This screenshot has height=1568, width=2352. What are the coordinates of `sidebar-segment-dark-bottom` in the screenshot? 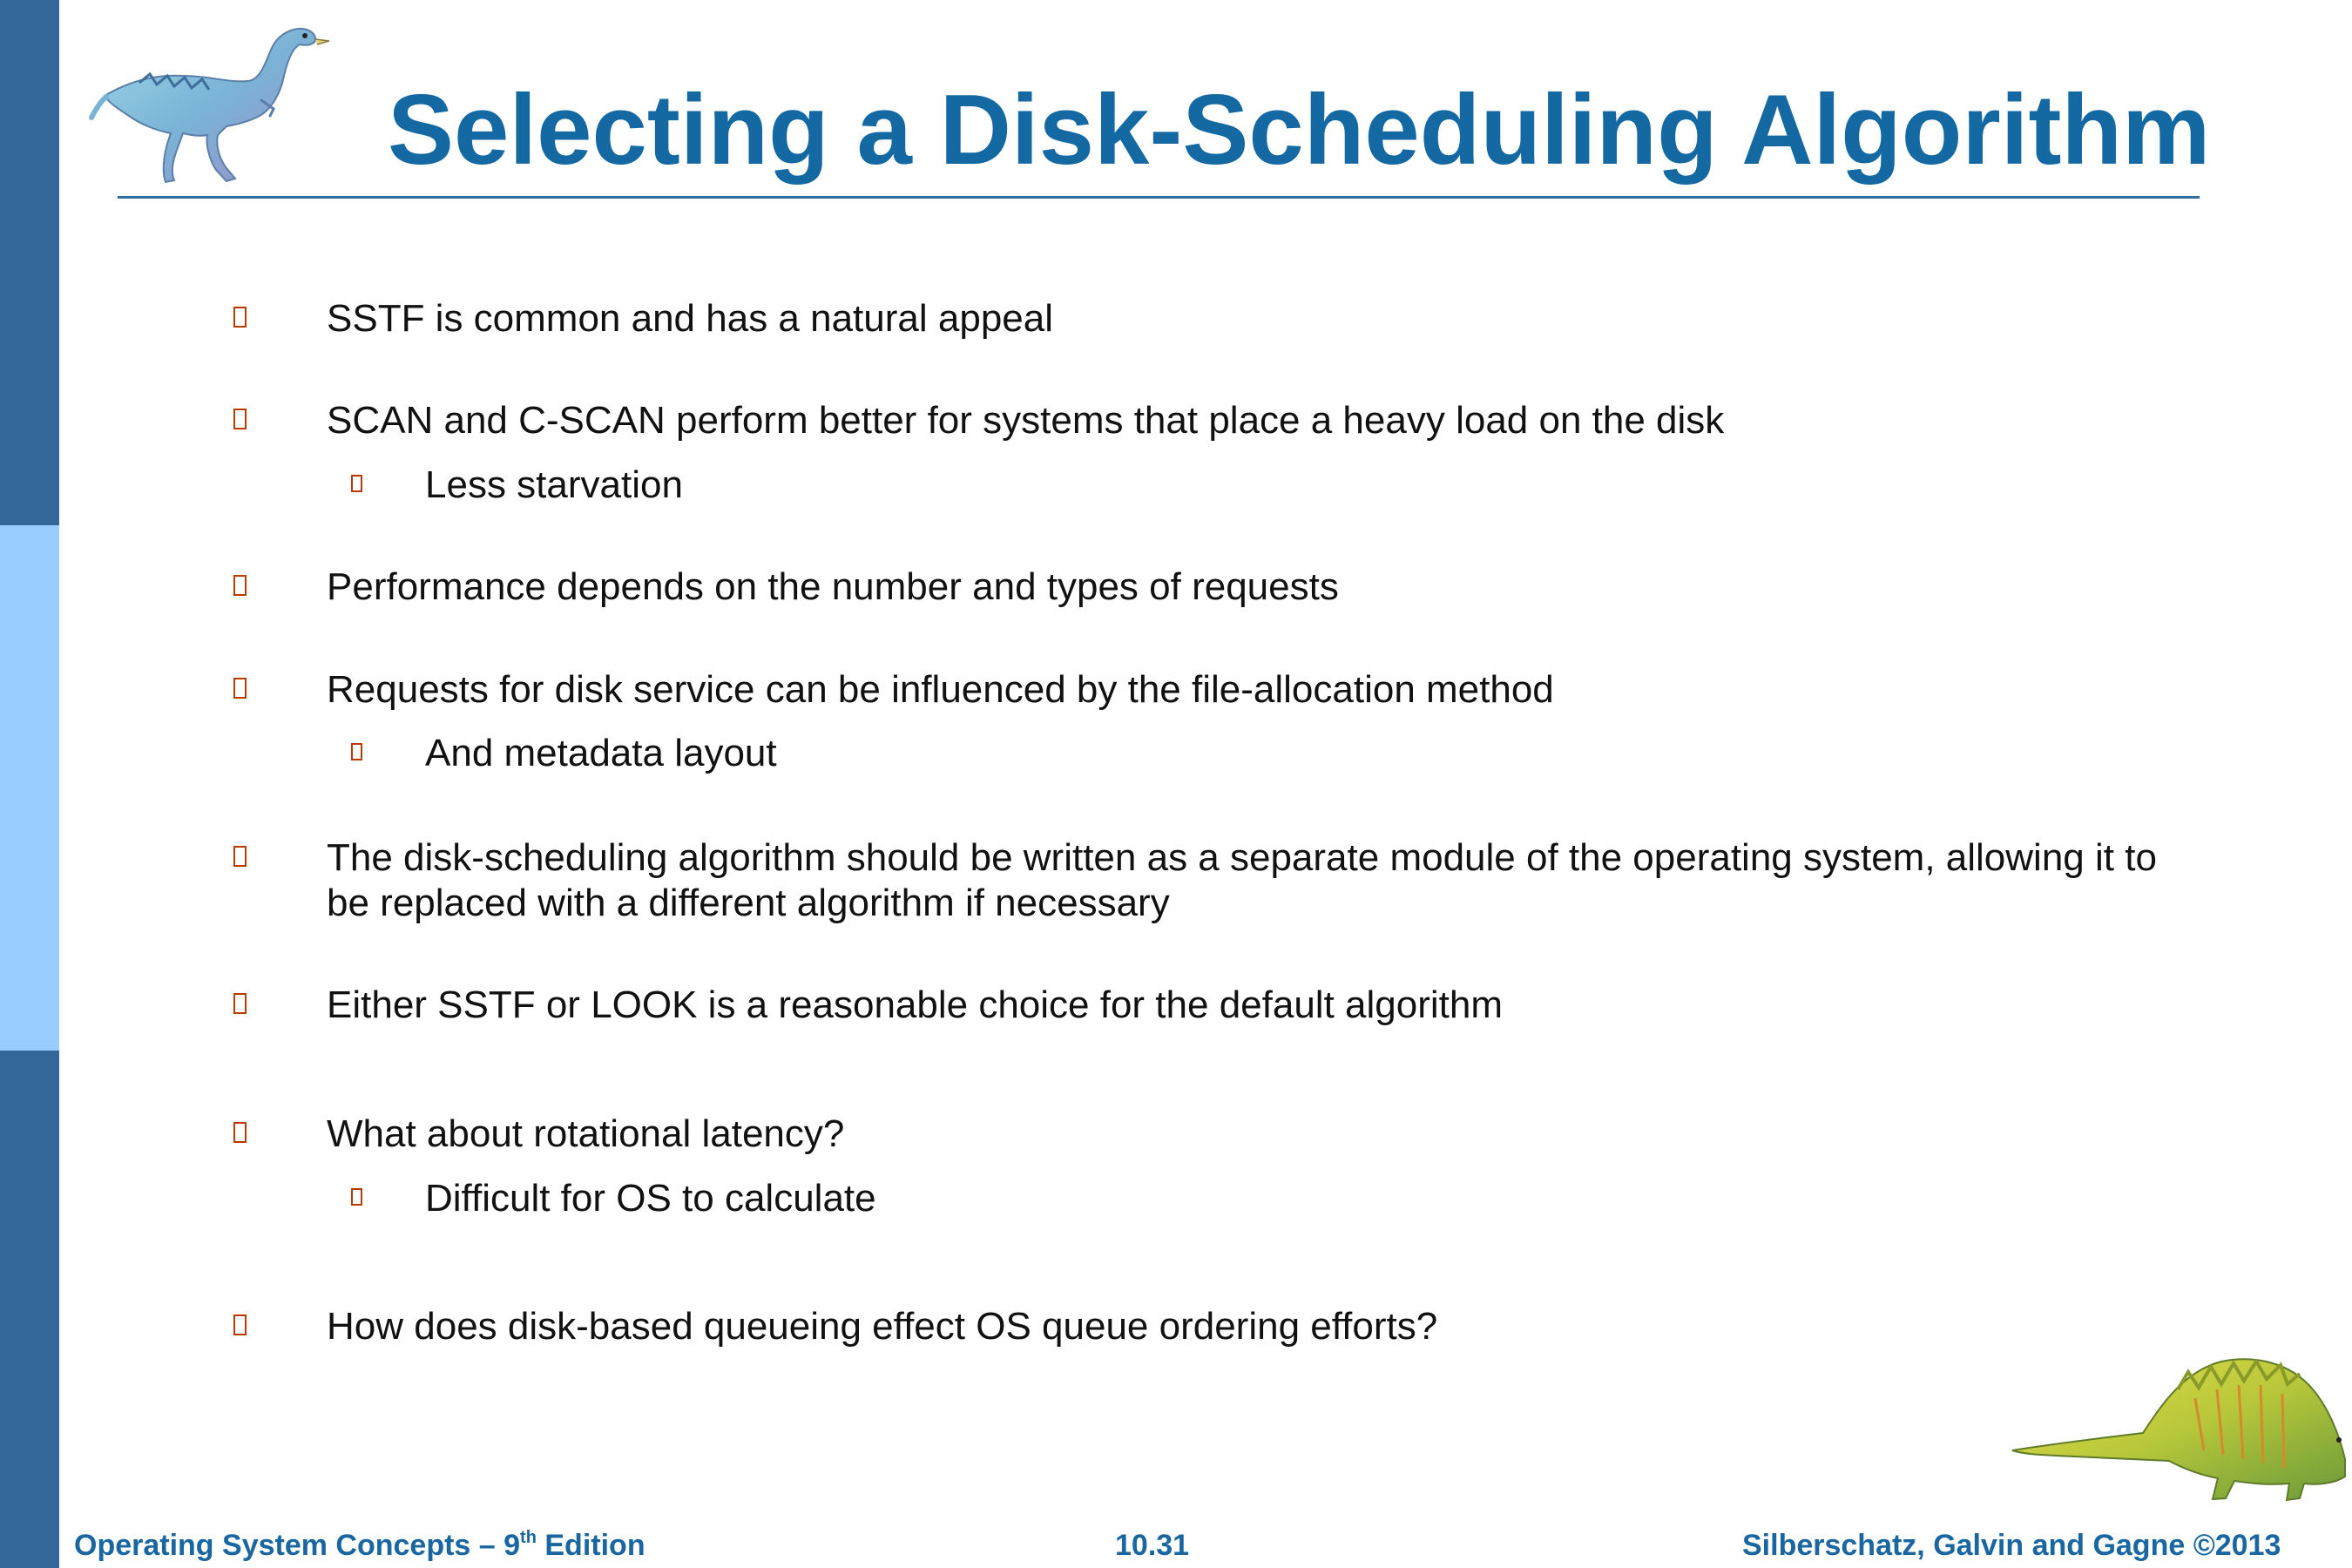 It's located at (29, 1310).